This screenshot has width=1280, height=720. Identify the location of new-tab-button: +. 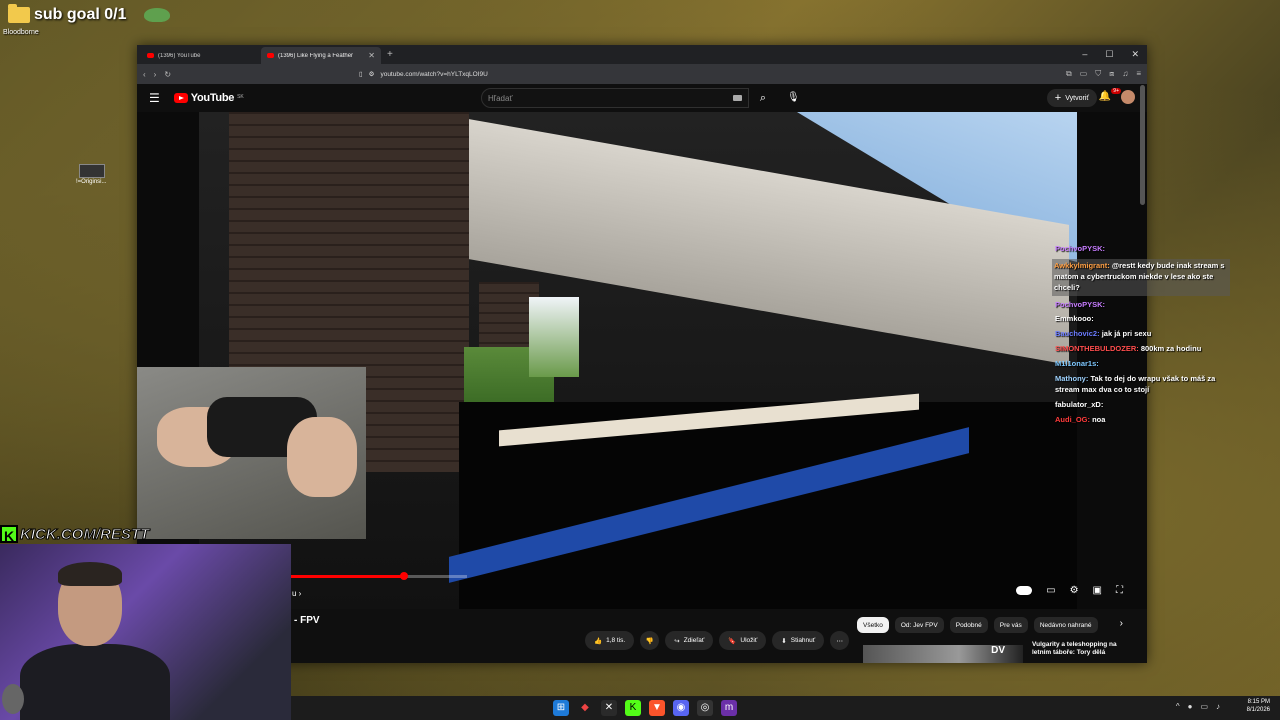
(390, 54).